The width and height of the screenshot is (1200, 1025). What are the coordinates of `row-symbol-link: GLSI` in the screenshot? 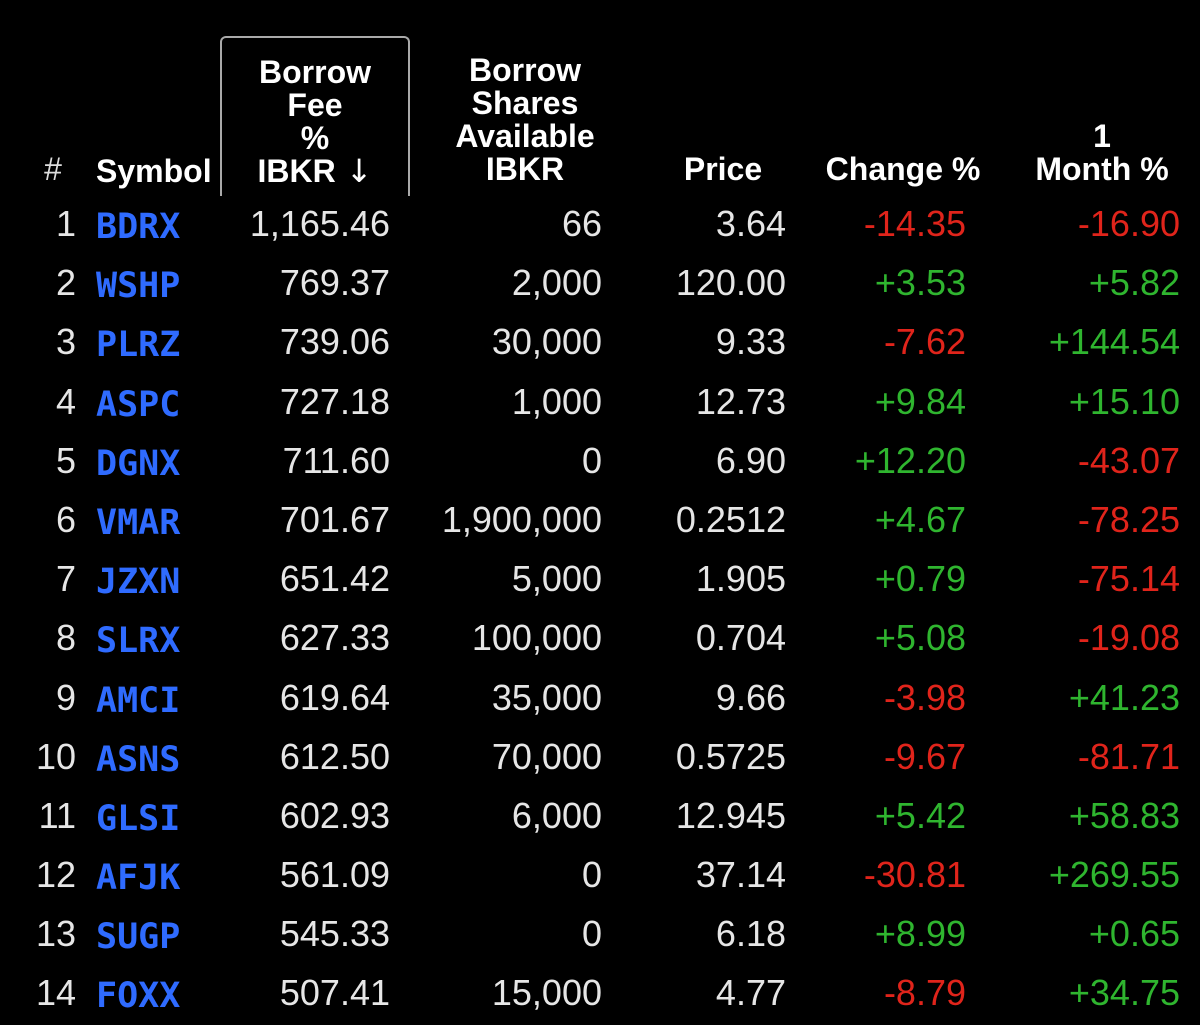 It's located at (138, 819).